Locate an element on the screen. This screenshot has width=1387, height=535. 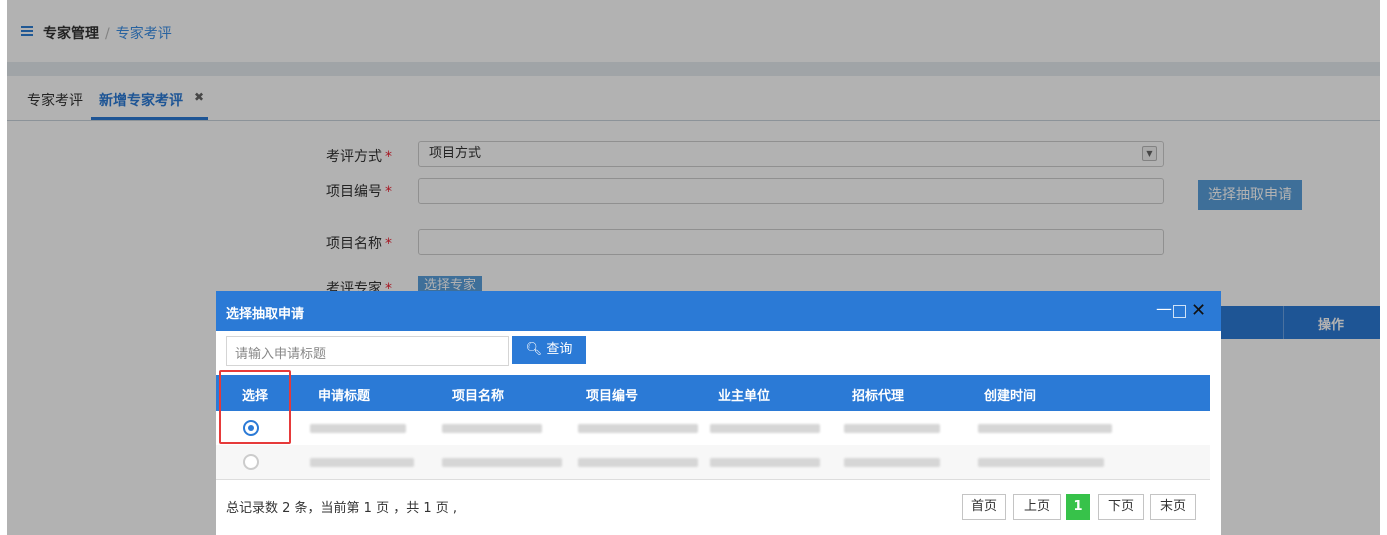
dialog-title: 选择抽取申请 is located at coordinates (265, 314).